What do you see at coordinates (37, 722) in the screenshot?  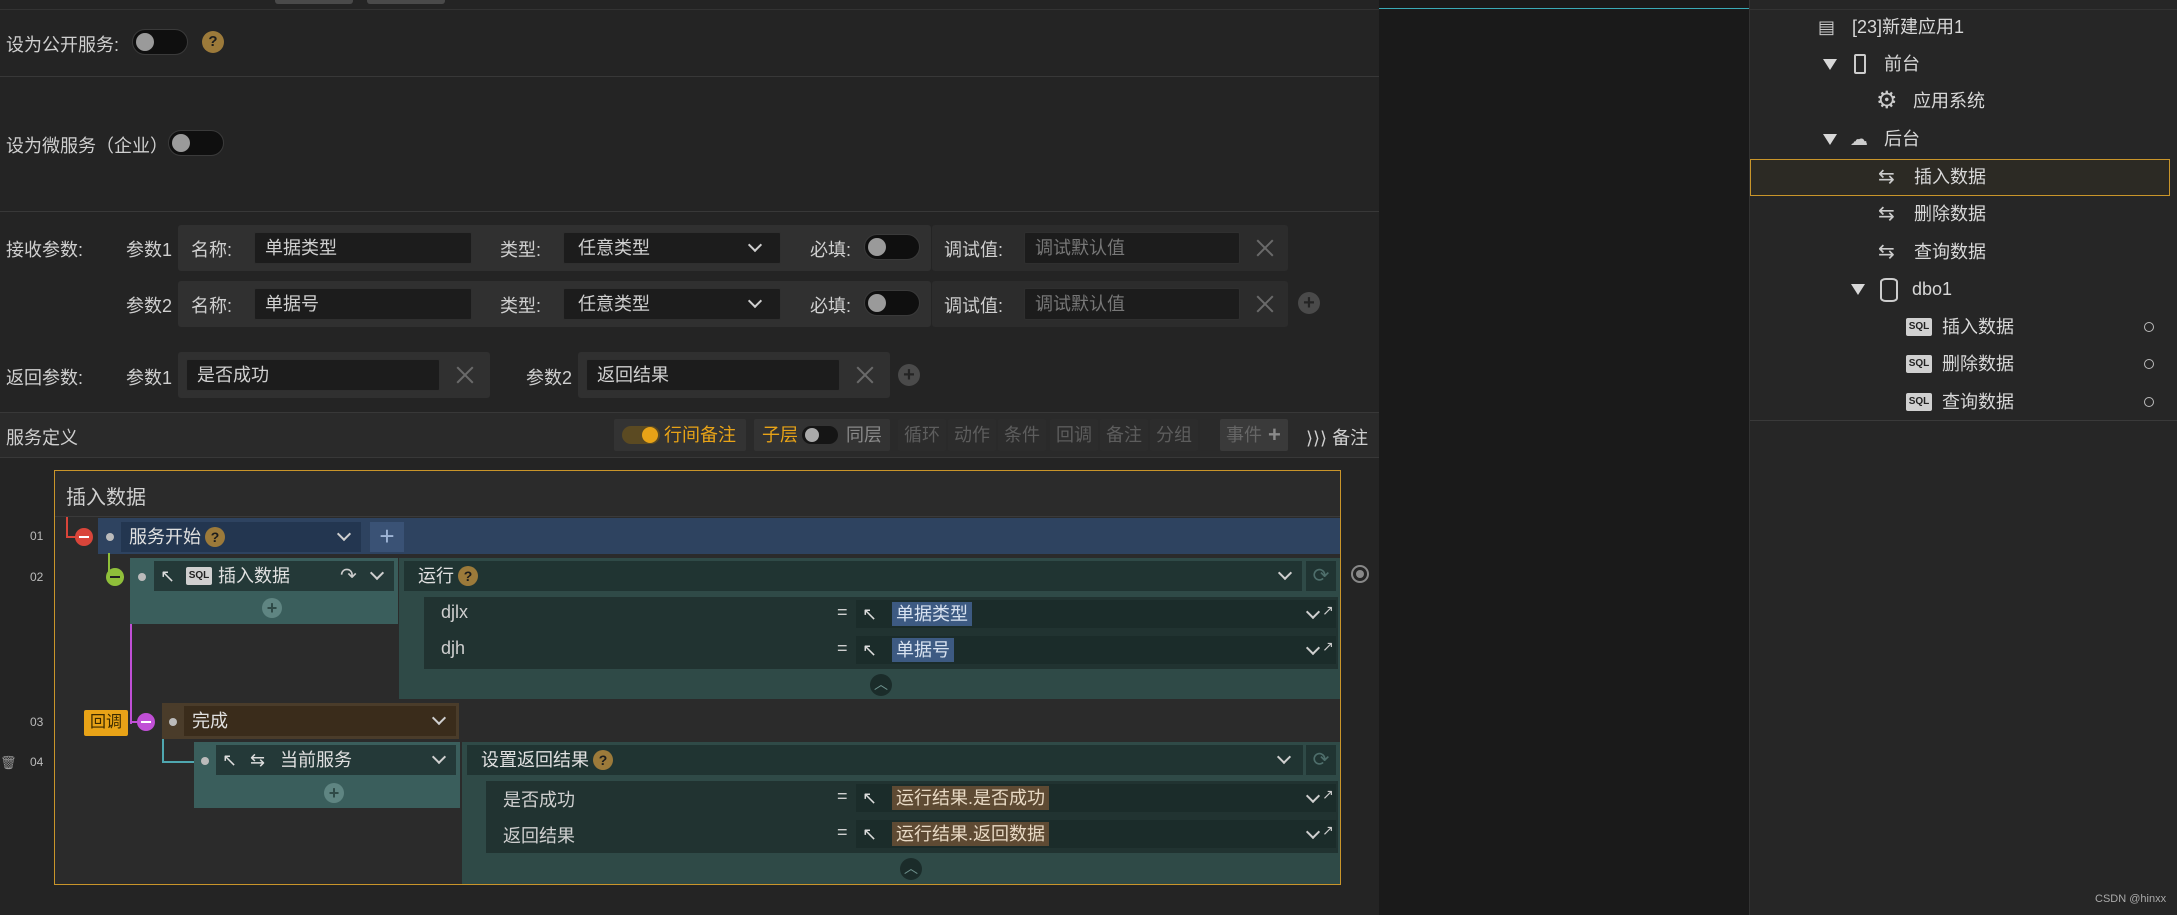 I see `line-number: 03` at bounding box center [37, 722].